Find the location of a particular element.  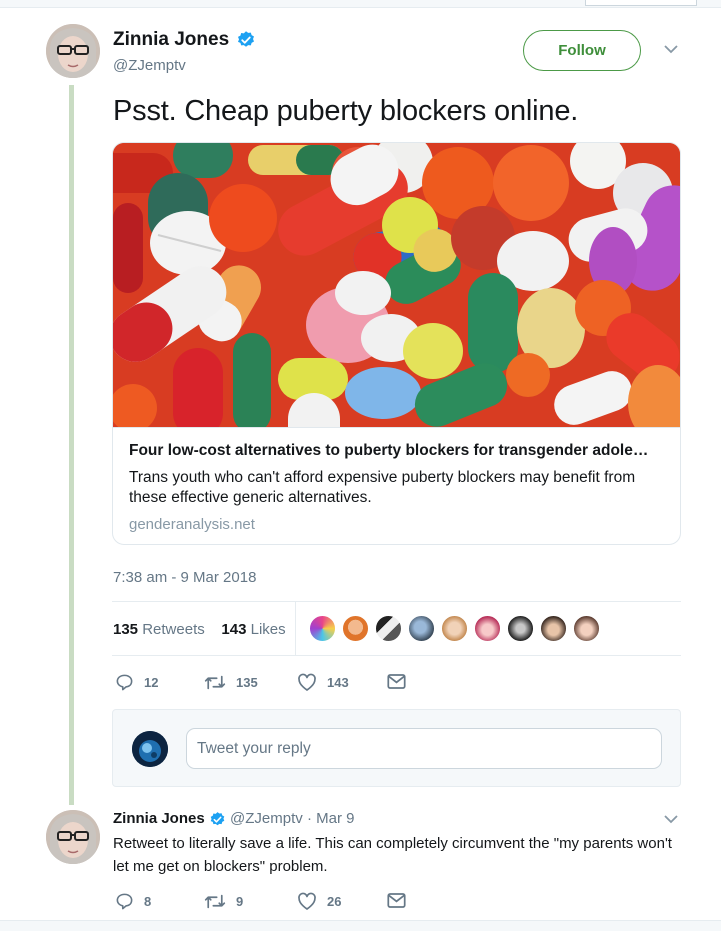

reply-input: Tweet your reply is located at coordinates (424, 748).